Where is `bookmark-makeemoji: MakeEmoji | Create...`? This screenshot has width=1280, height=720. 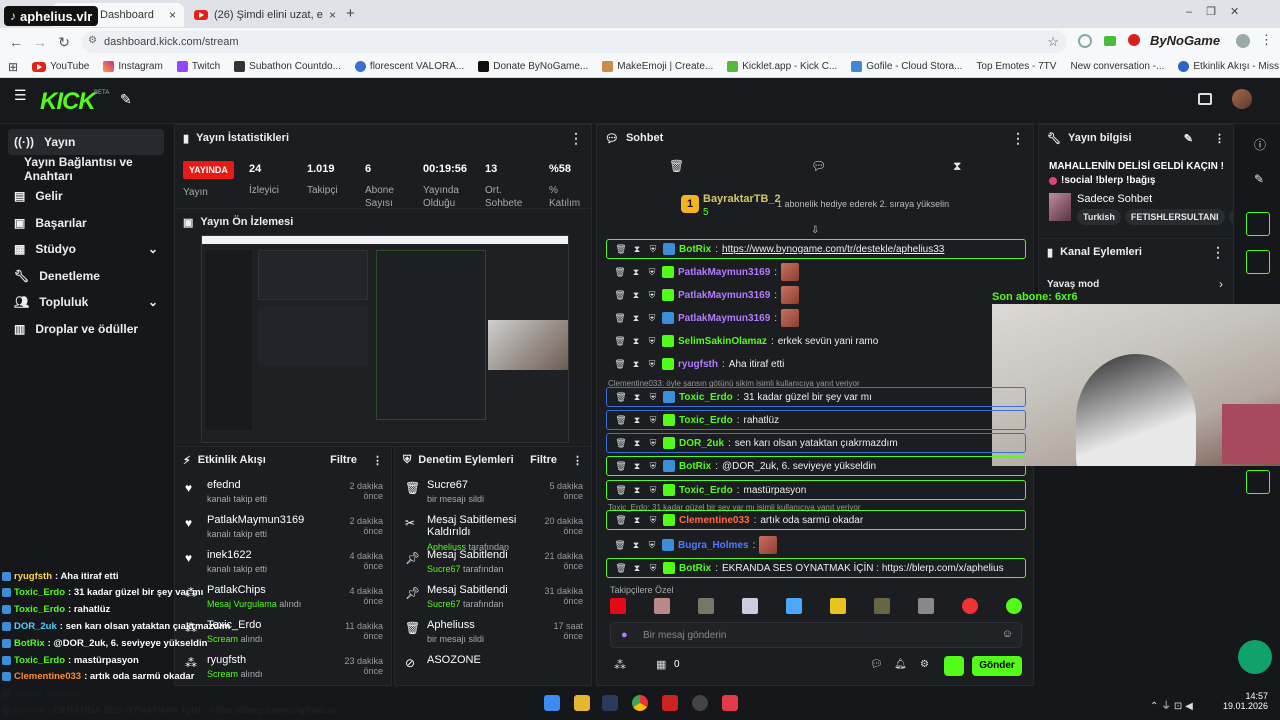 bookmark-makeemoji: MakeEmoji | Create... is located at coordinates (657, 66).